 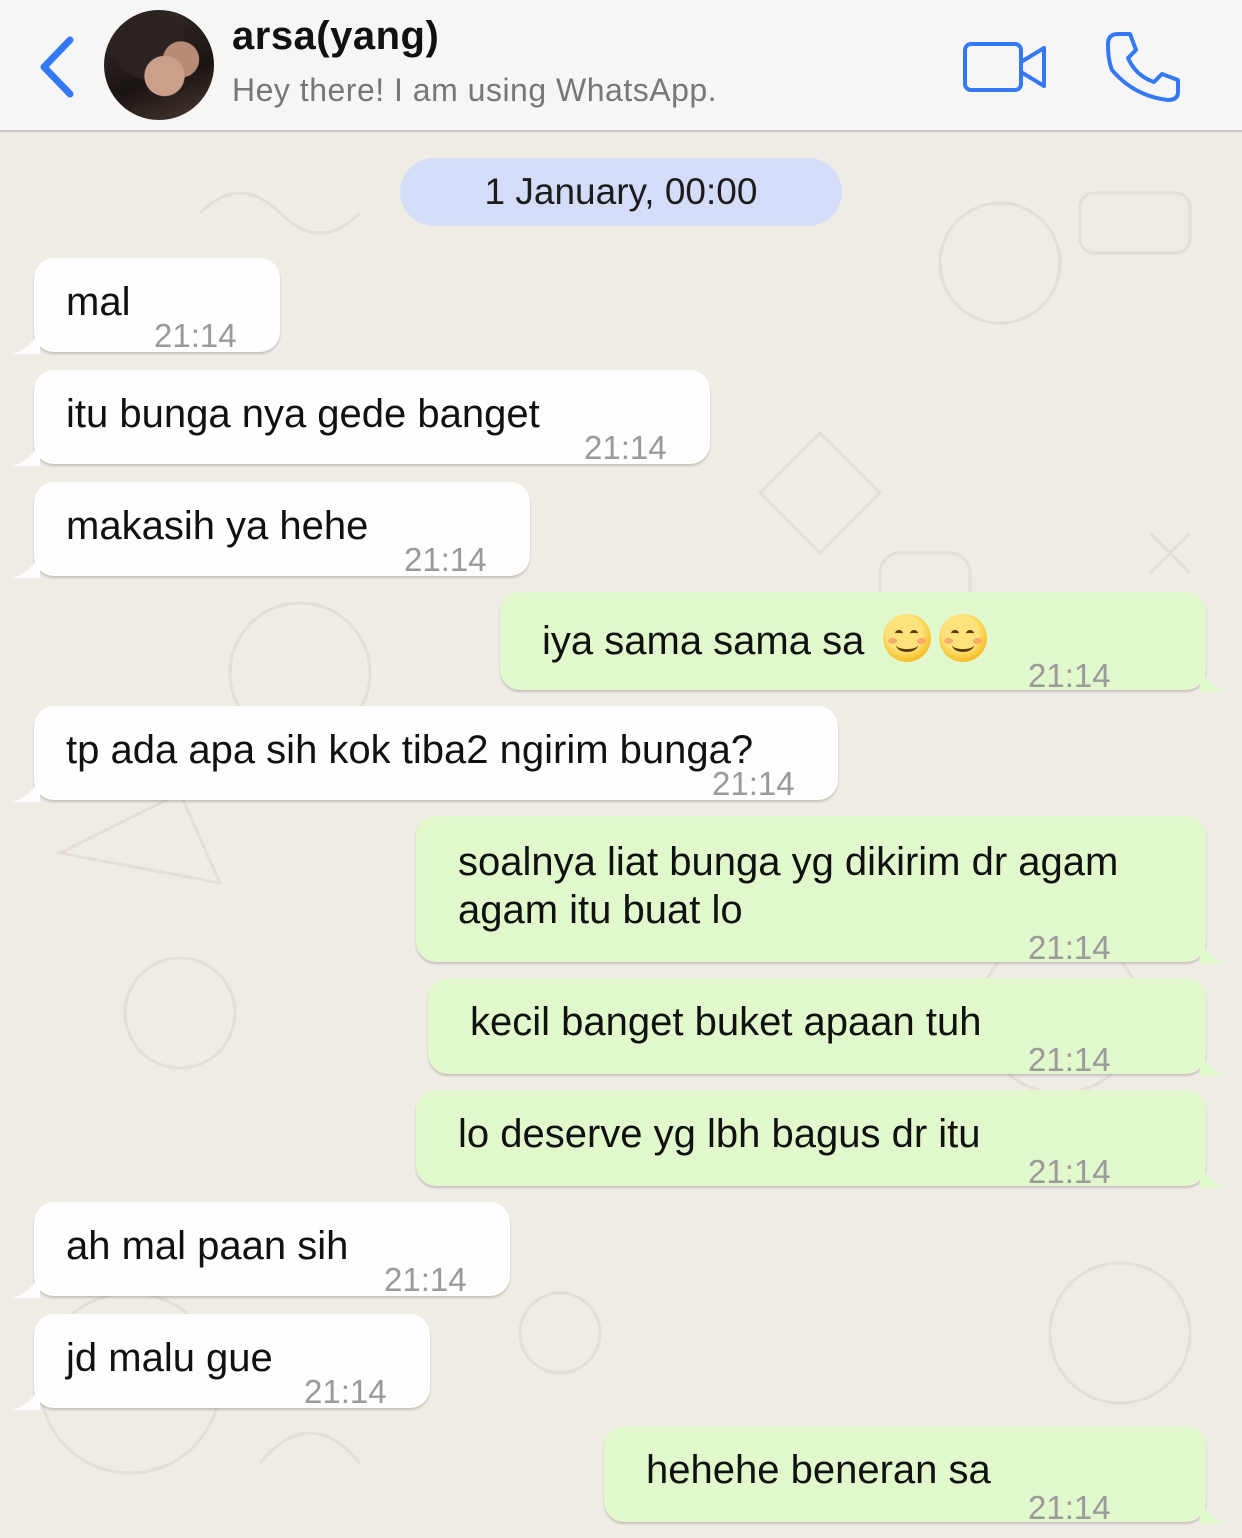 What do you see at coordinates (474, 90) in the screenshot?
I see `contact-status: Hey there! I am using WhatsApp.` at bounding box center [474, 90].